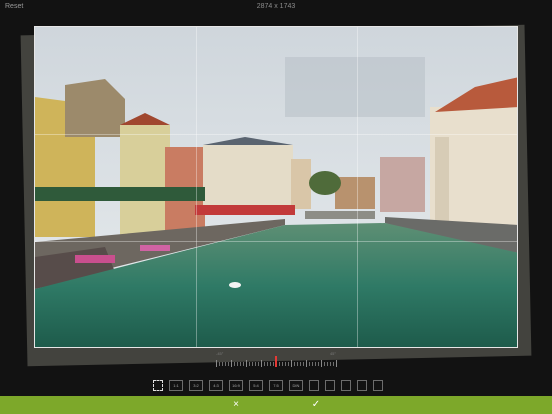  I want to click on ratio-free-button, so click(158, 385).